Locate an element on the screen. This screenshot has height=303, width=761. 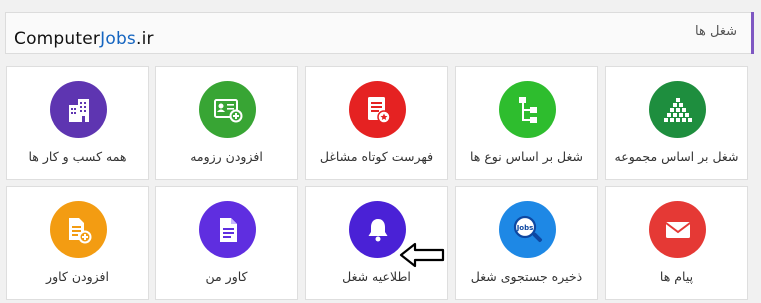
tile-save-job-search: Jobs ذخیره جستجوی شغل is located at coordinates (526, 243).